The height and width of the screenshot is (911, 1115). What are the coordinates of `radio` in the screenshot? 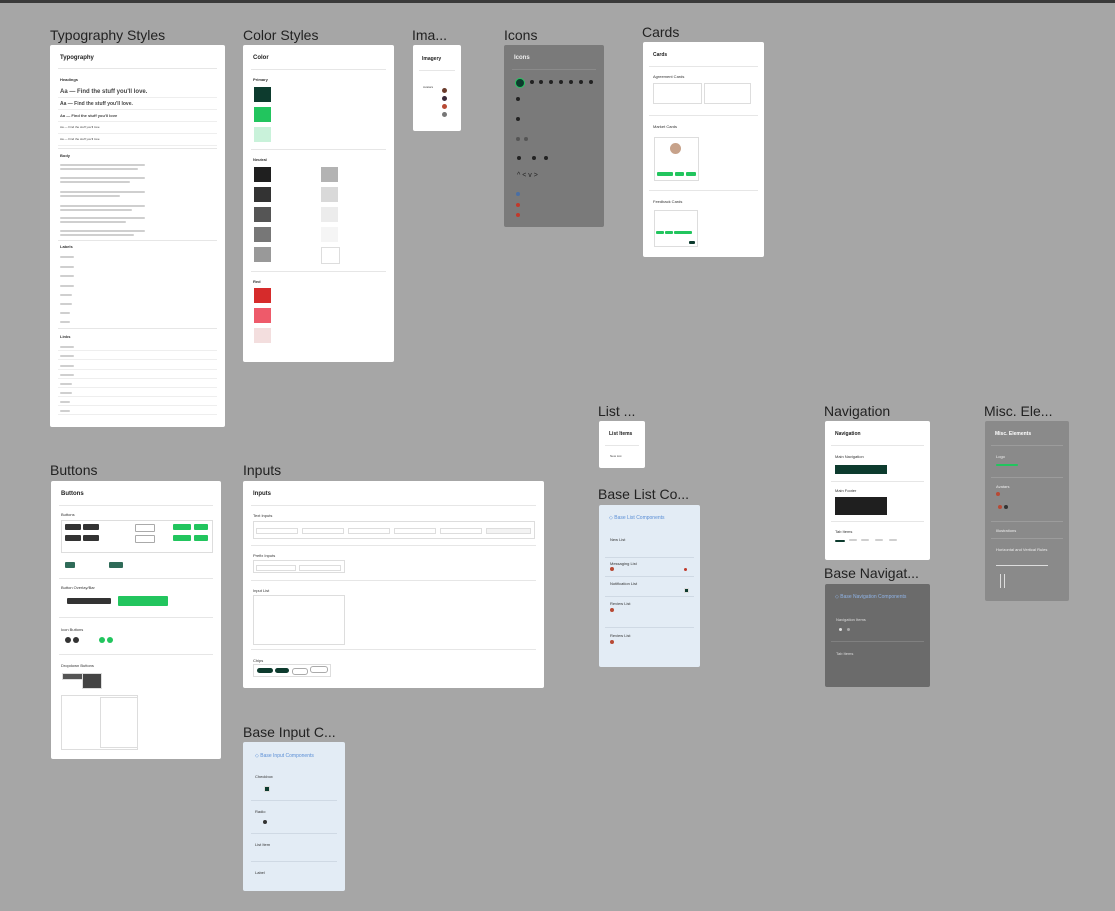 It's located at (265, 822).